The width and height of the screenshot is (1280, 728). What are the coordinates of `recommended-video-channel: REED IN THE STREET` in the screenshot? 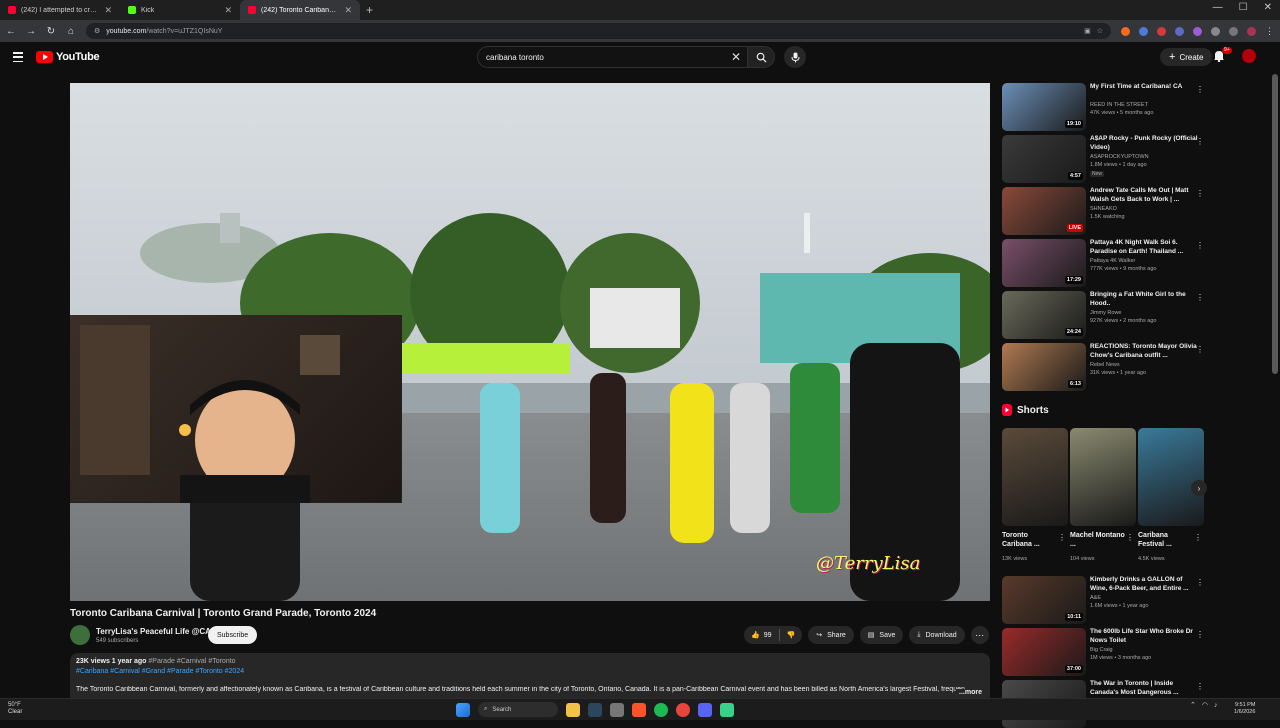 It's located at (1119, 105).